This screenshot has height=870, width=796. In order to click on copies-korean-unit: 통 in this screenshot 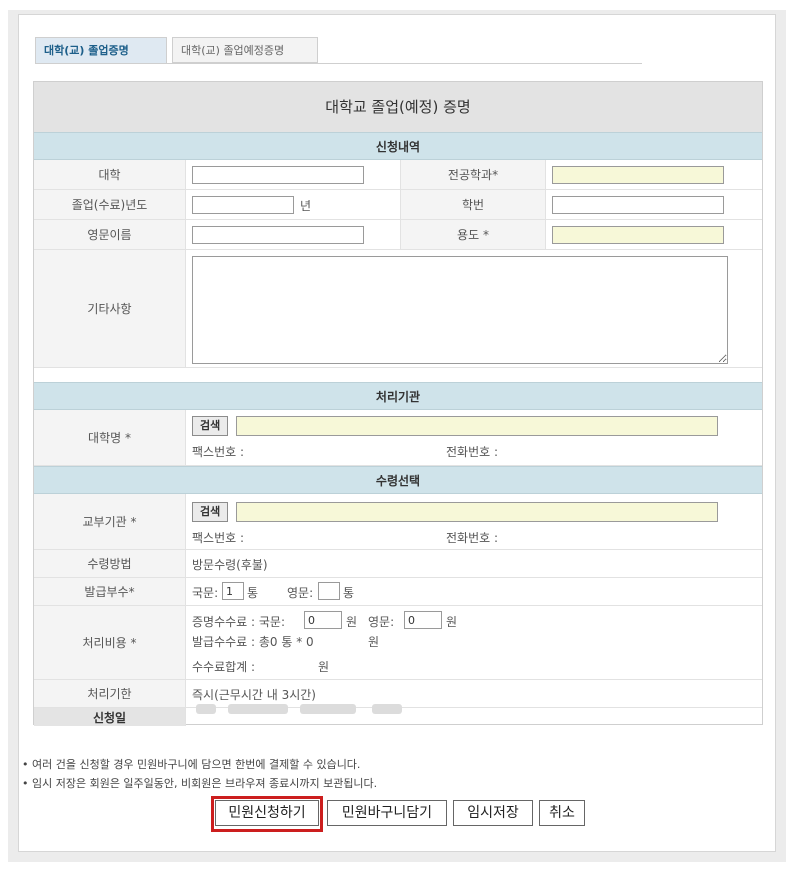, I will do `click(253, 593)`.